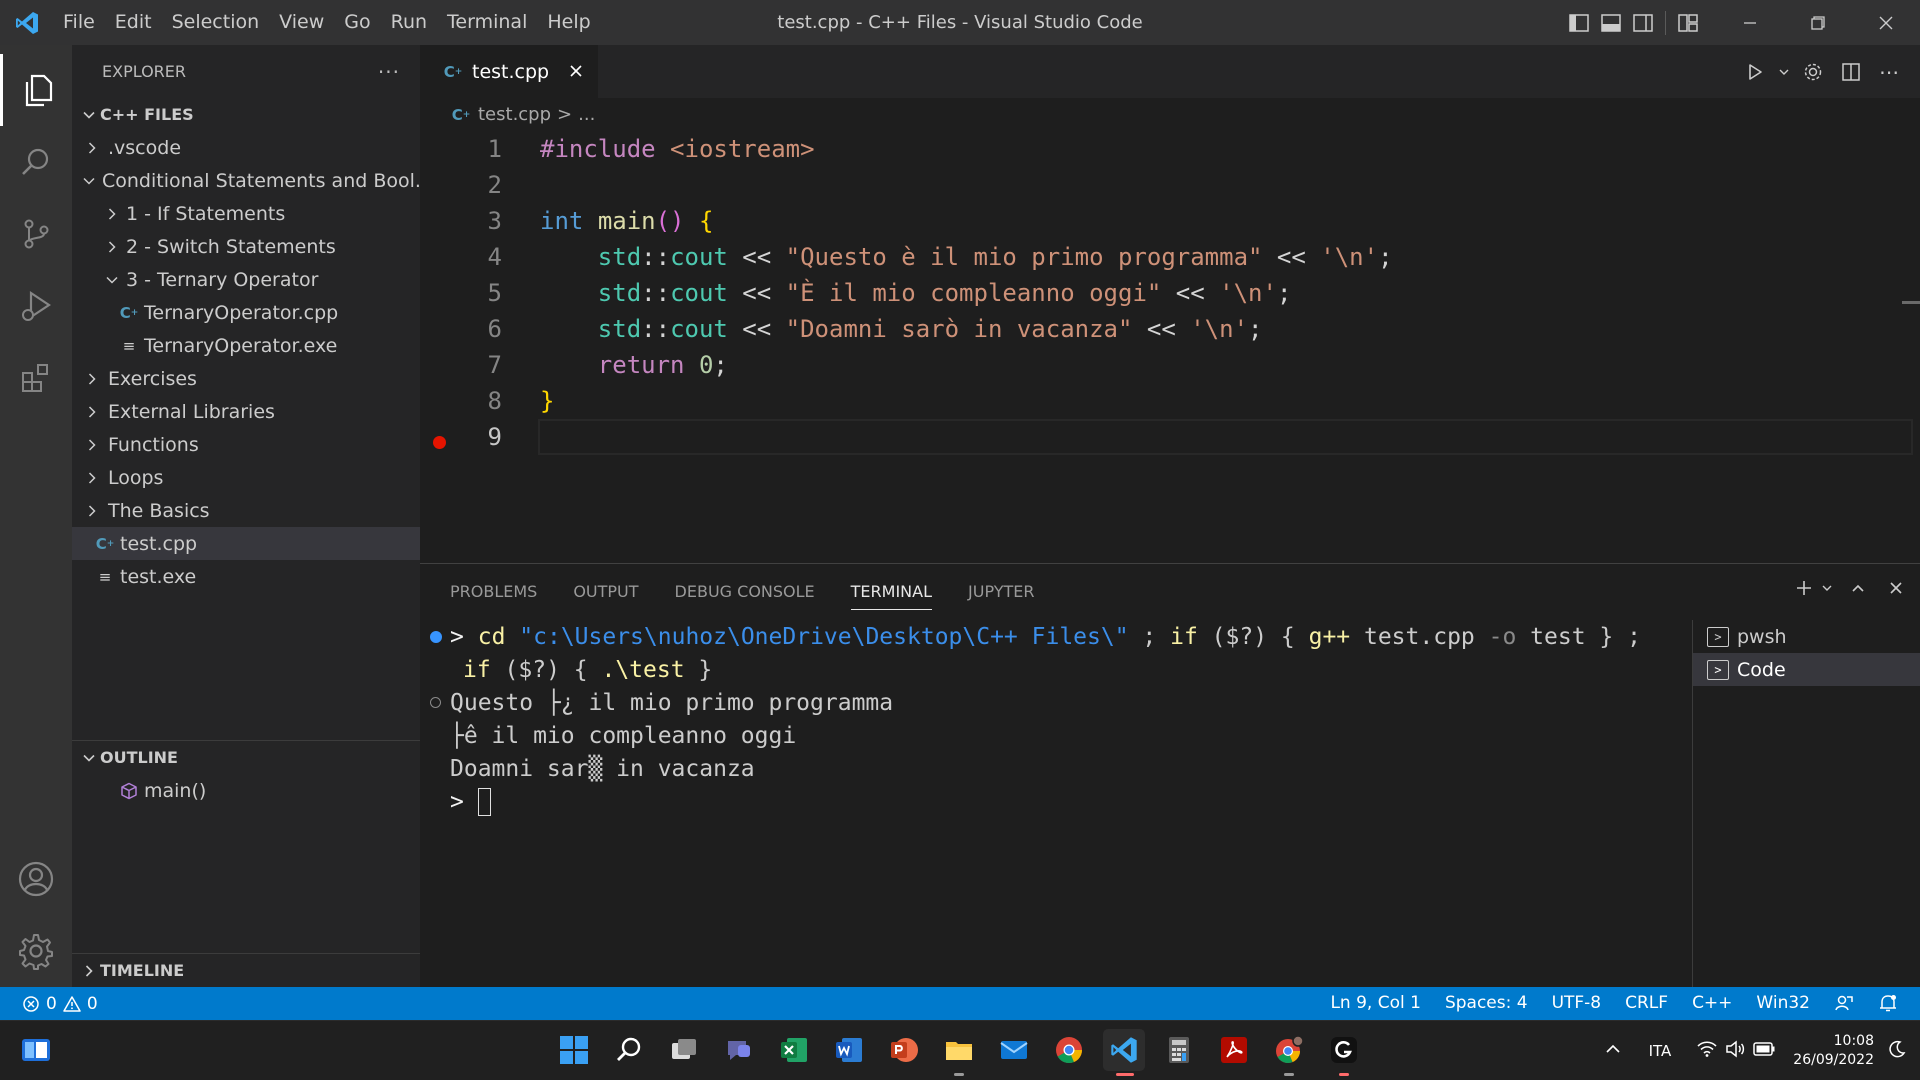 Image resolution: width=1920 pixels, height=1080 pixels. What do you see at coordinates (1124, 1050) in the screenshot?
I see `vscode-icon` at bounding box center [1124, 1050].